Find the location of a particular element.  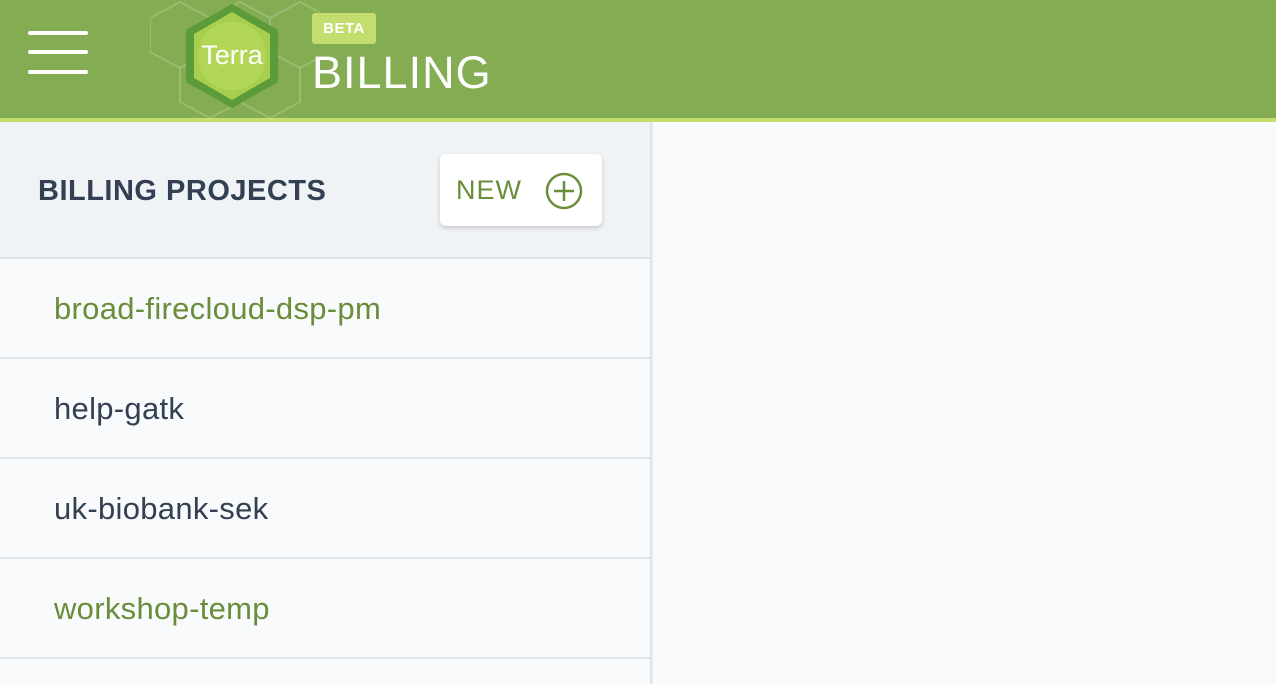

sidebar-header: BILLING PROJECTS NEW is located at coordinates (325, 190).